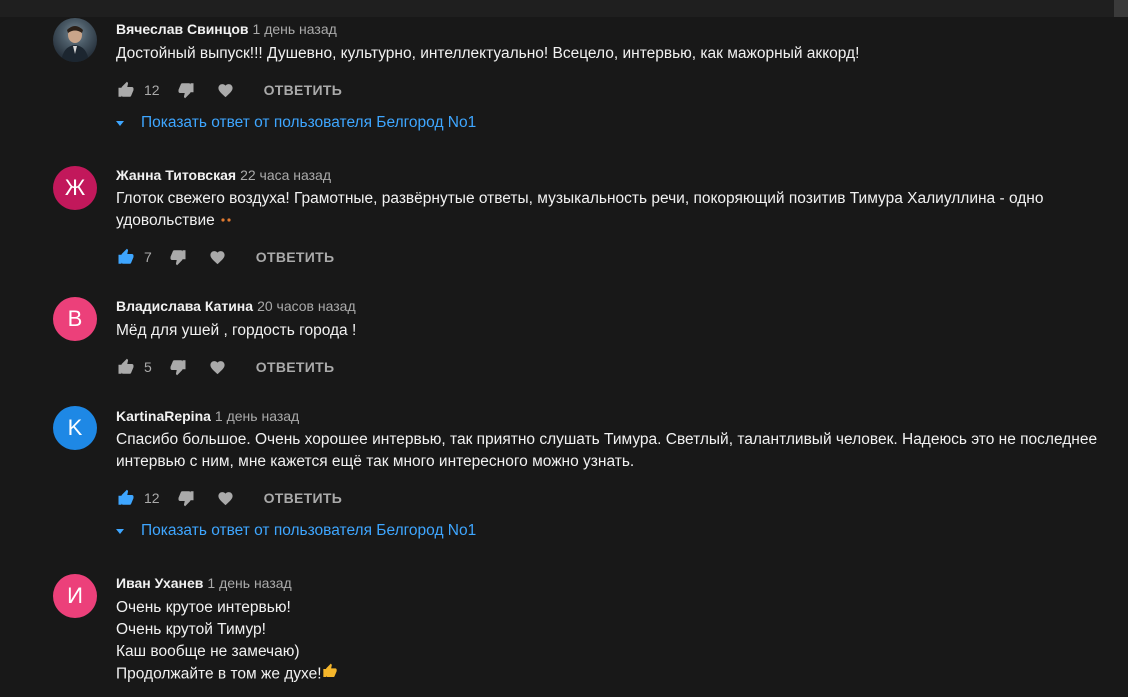 This screenshot has width=1128, height=697. I want to click on comment-header: Вячеслав Свинцов 1 день назад, so click(226, 29).